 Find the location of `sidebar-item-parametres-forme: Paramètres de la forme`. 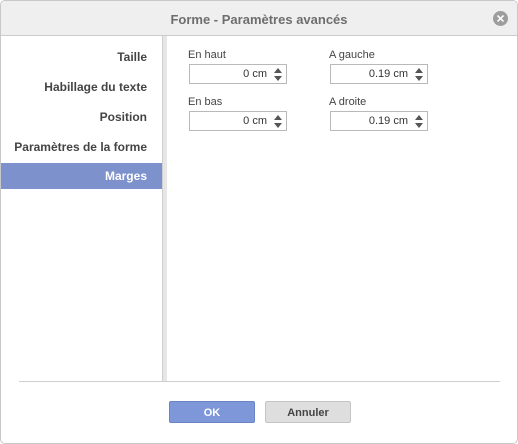

sidebar-item-parametres-forme: Paramètres de la forme is located at coordinates (81, 147).